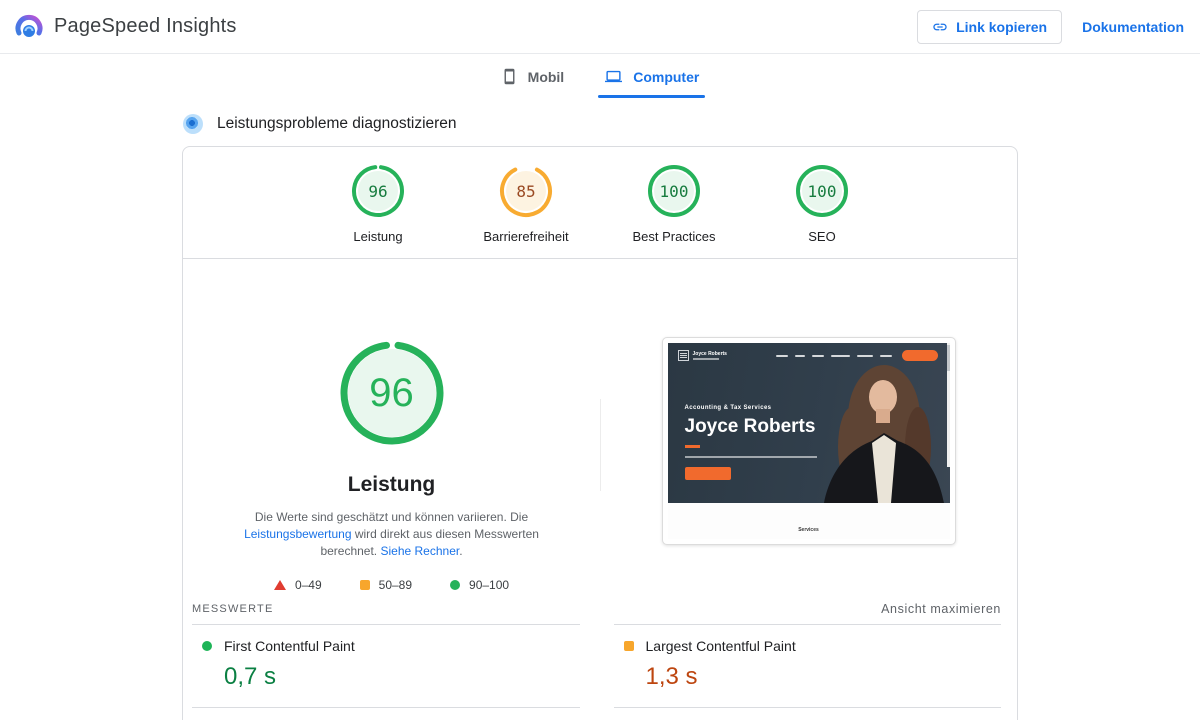  Describe the element at coordinates (808, 521) in the screenshot. I see `site-footer: Services` at that location.